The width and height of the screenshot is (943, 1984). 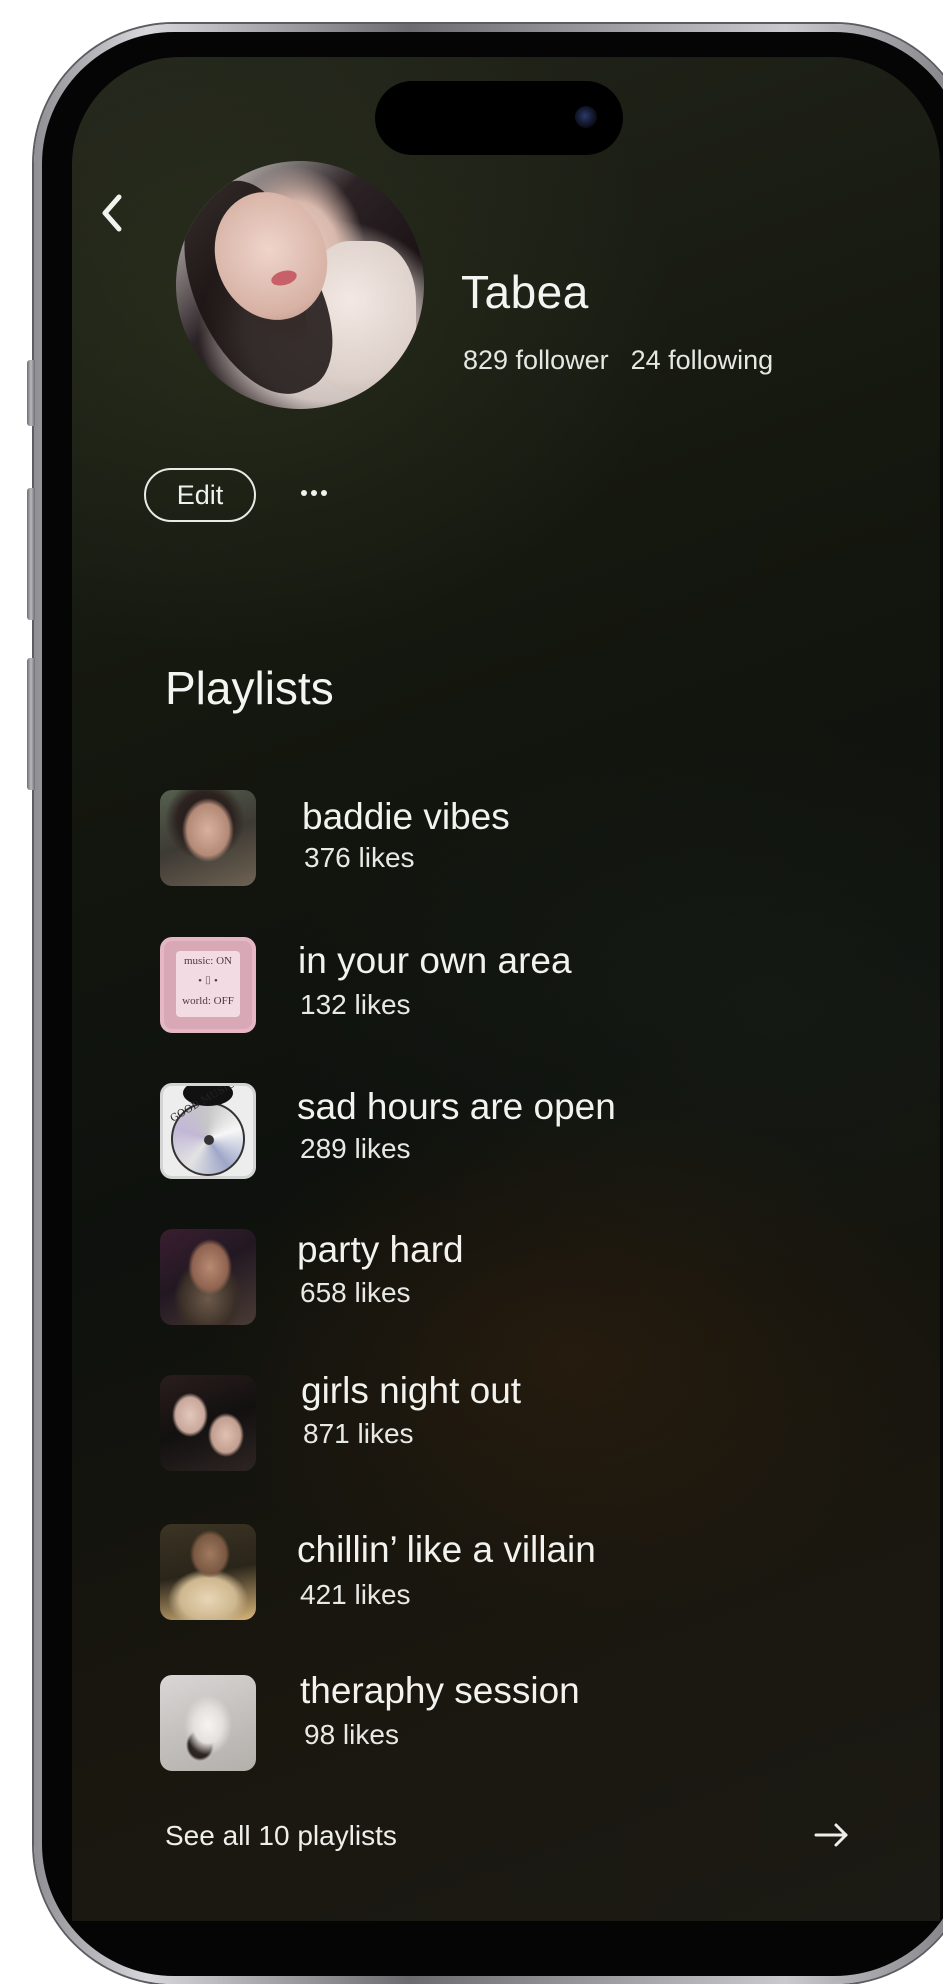 I want to click on playlist-likes: 871 likes, so click(x=358, y=1433).